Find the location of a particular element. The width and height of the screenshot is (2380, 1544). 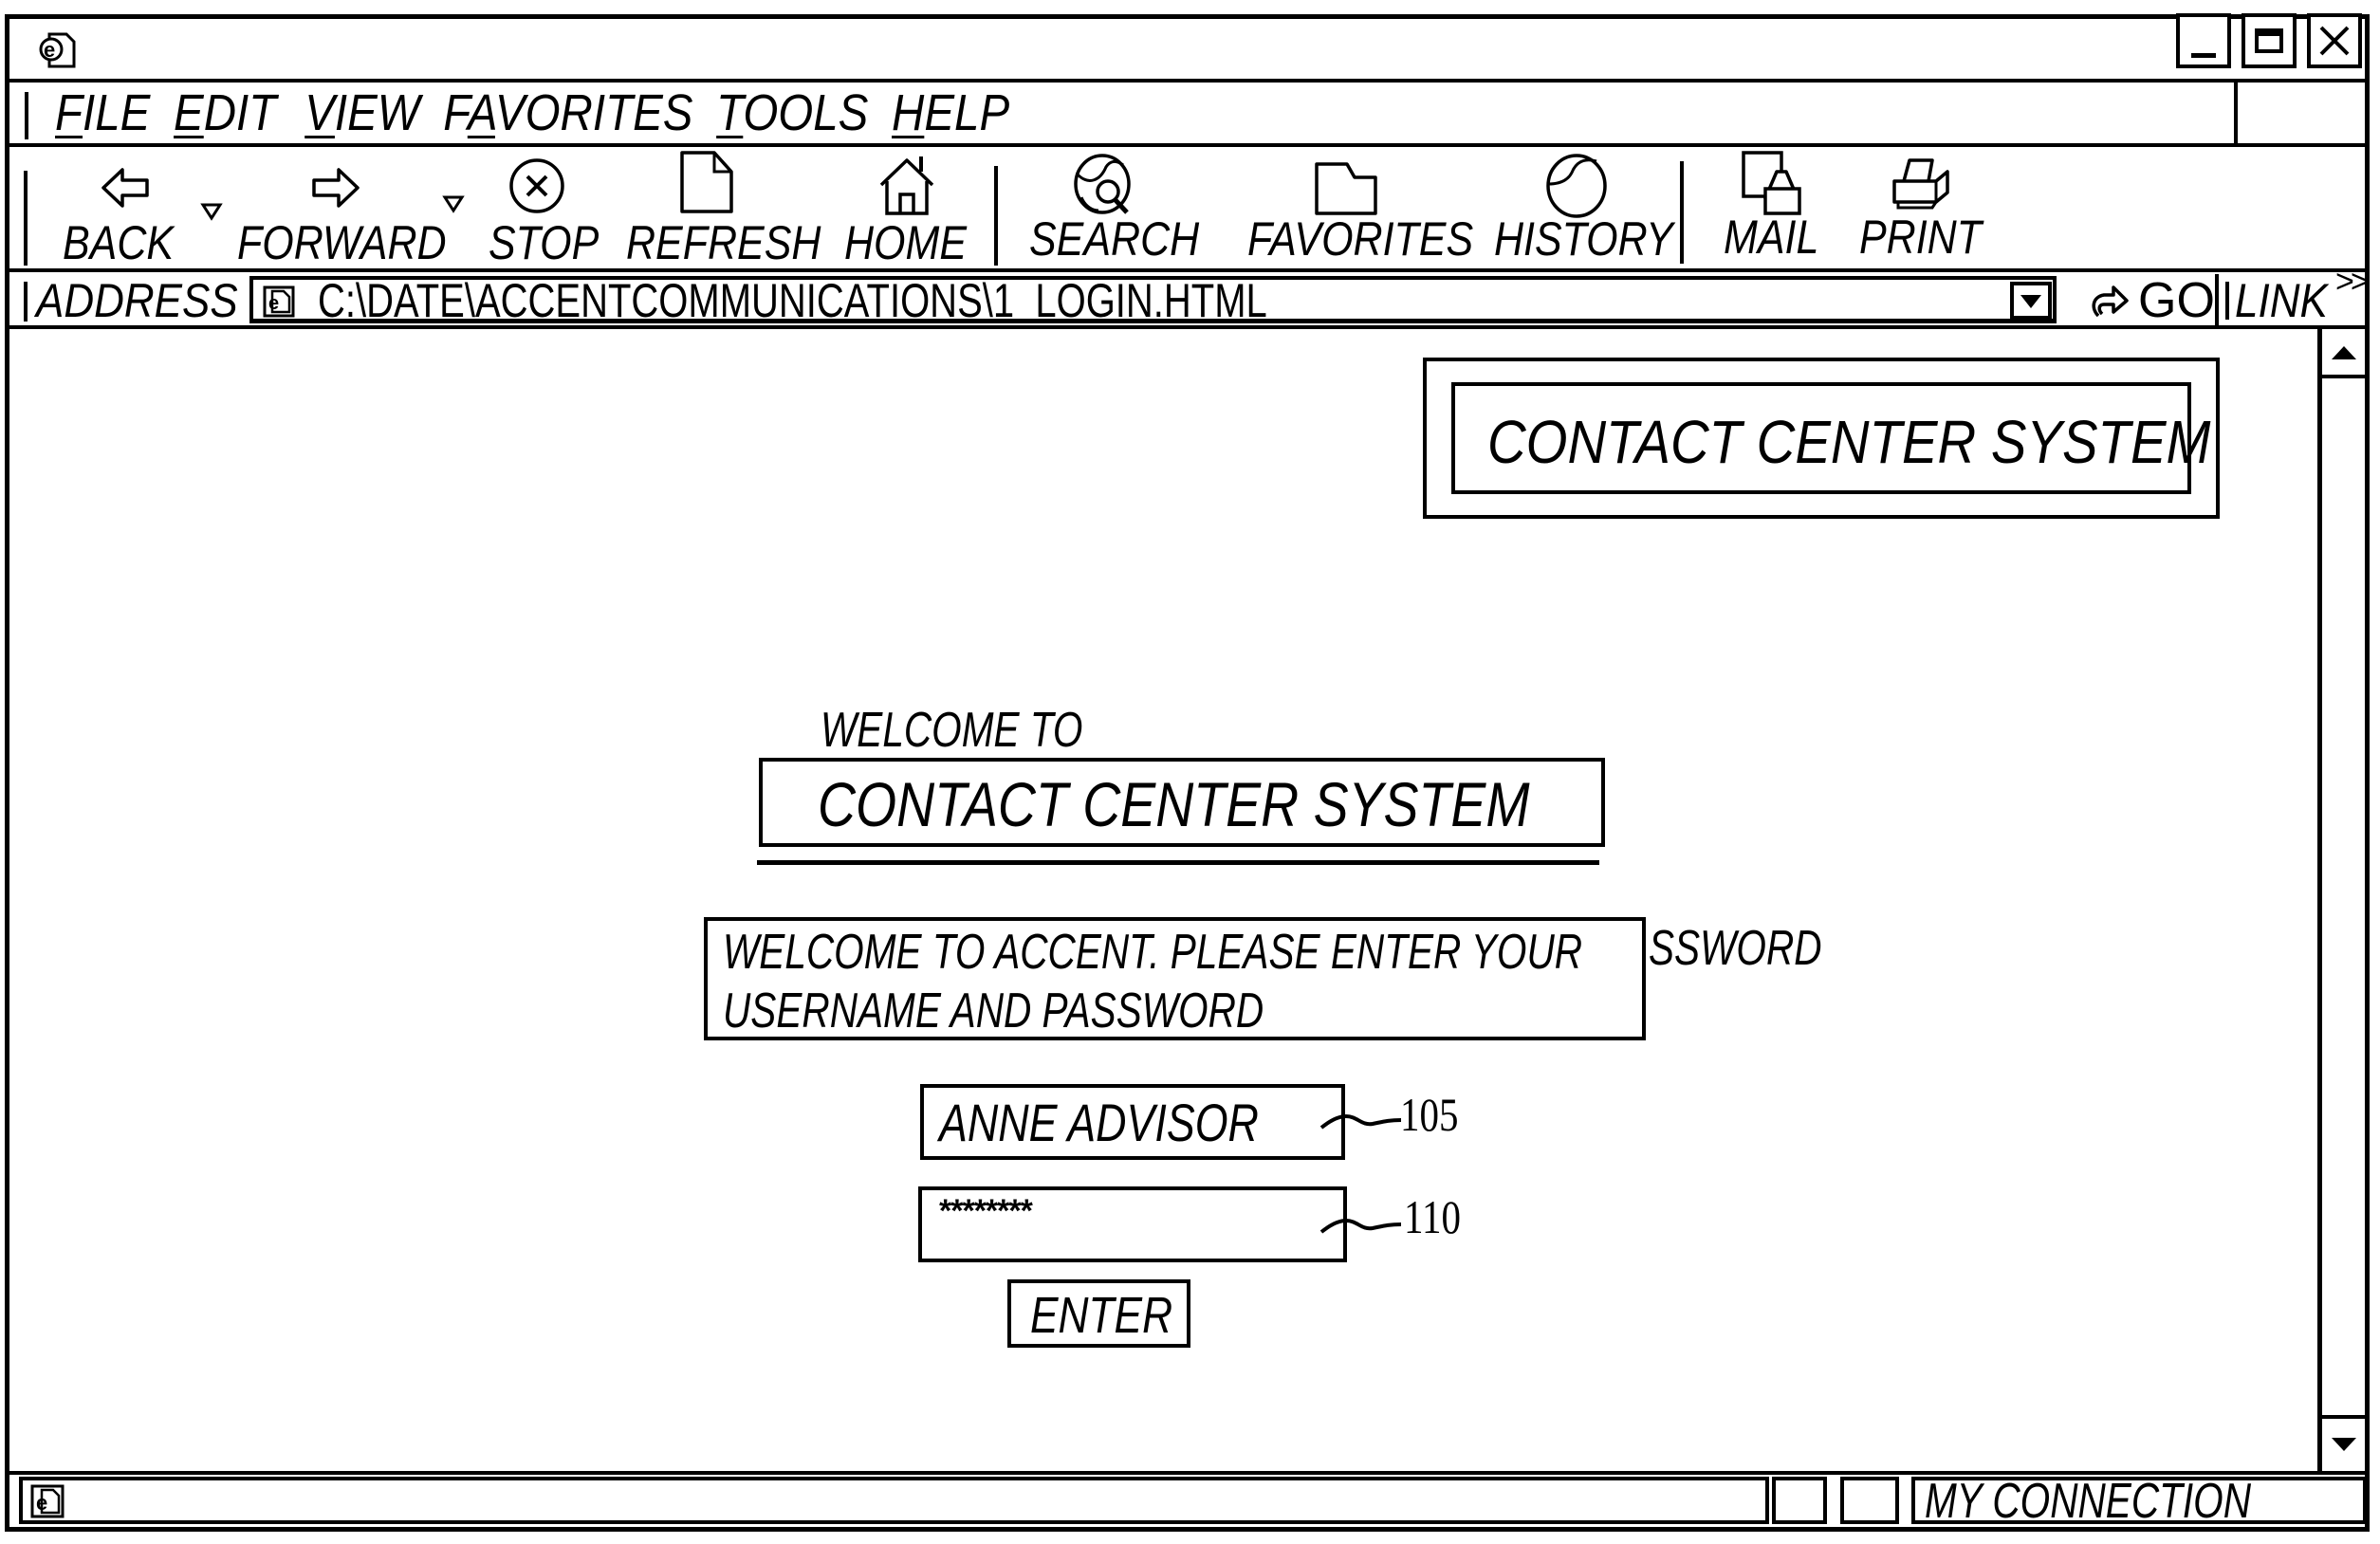

maximize-button is located at coordinates (2269, 40).